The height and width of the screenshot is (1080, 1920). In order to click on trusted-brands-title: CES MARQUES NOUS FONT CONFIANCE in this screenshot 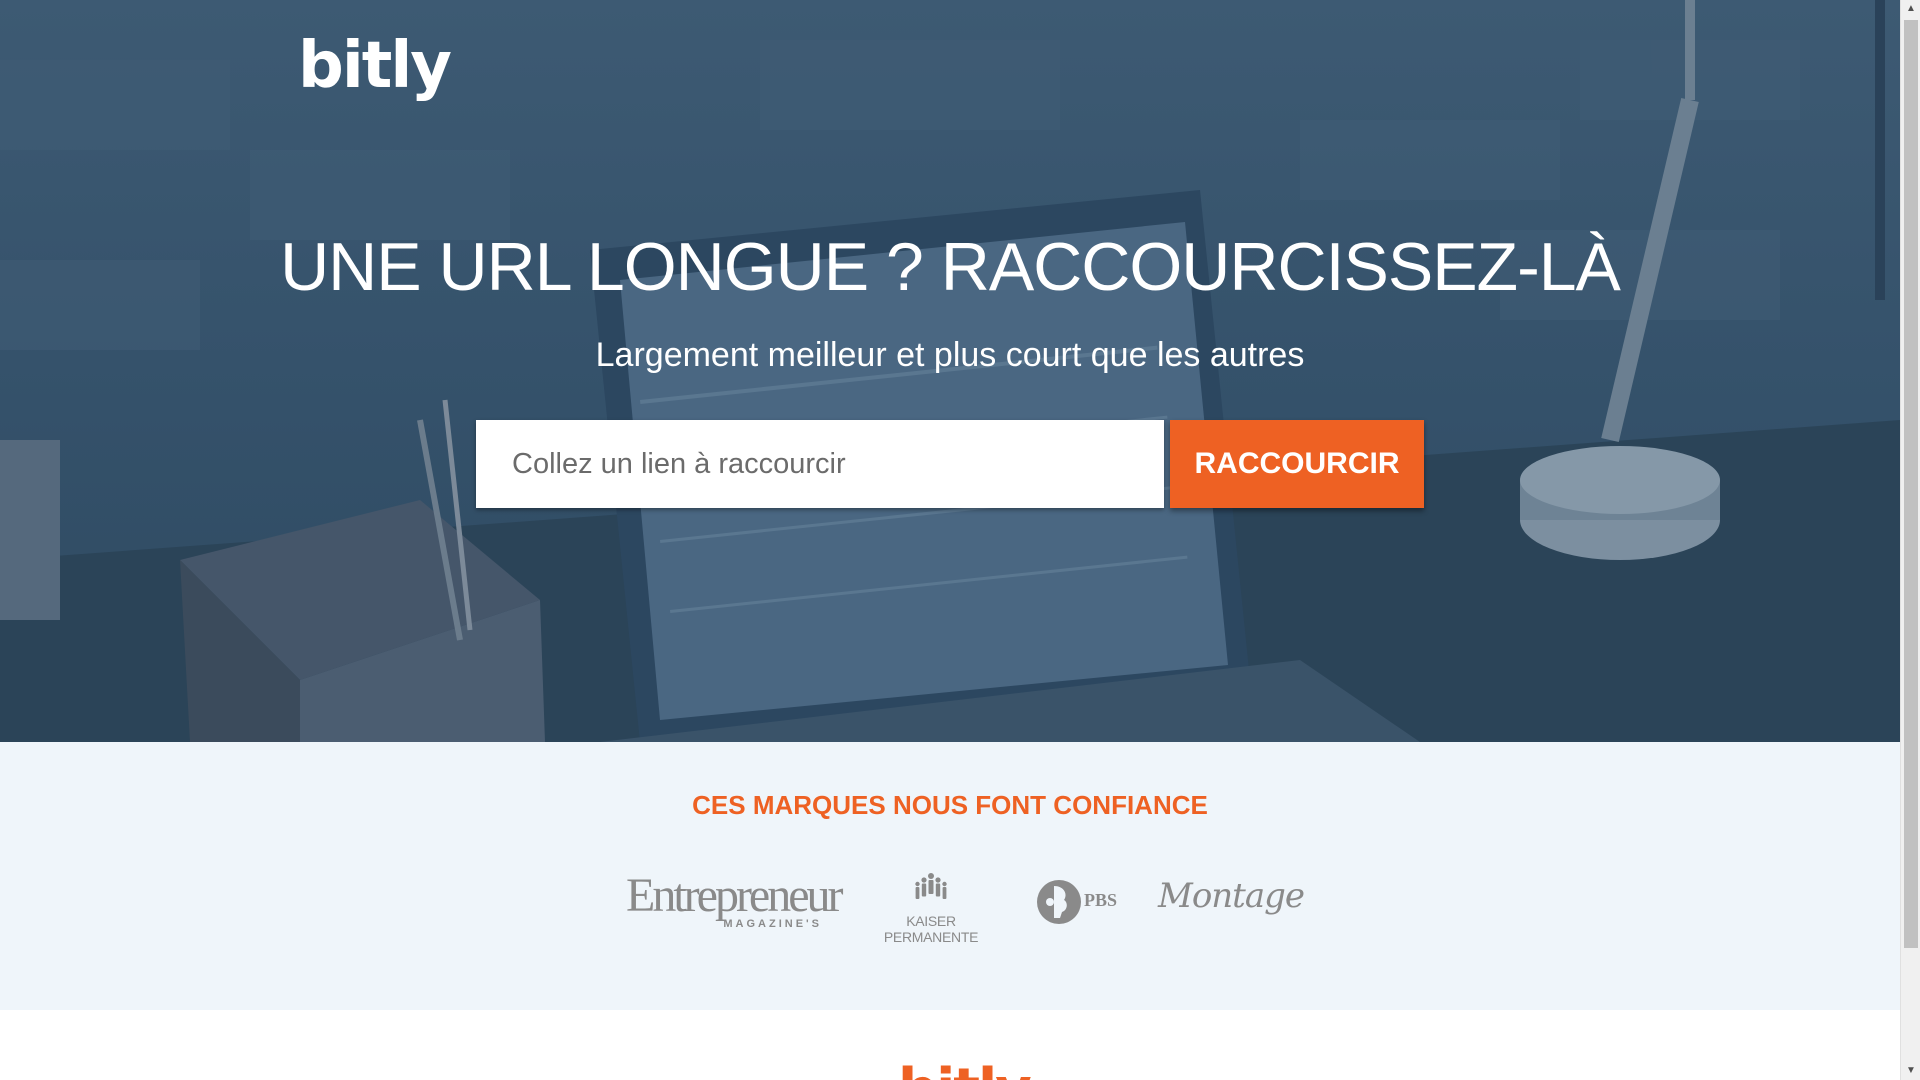, I will do `click(950, 805)`.